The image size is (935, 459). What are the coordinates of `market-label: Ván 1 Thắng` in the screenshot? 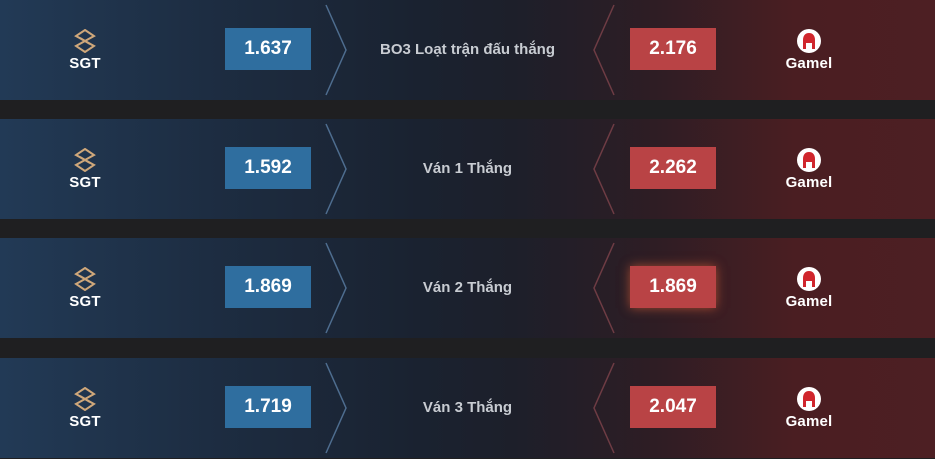 It's located at (467, 168).